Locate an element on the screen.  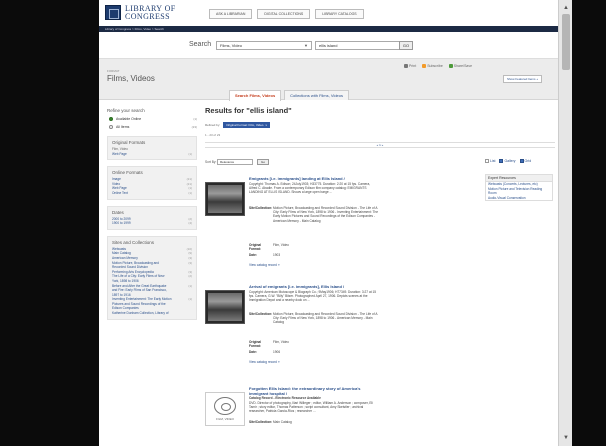
facet-count: (3) is located at coordinates (190, 262).